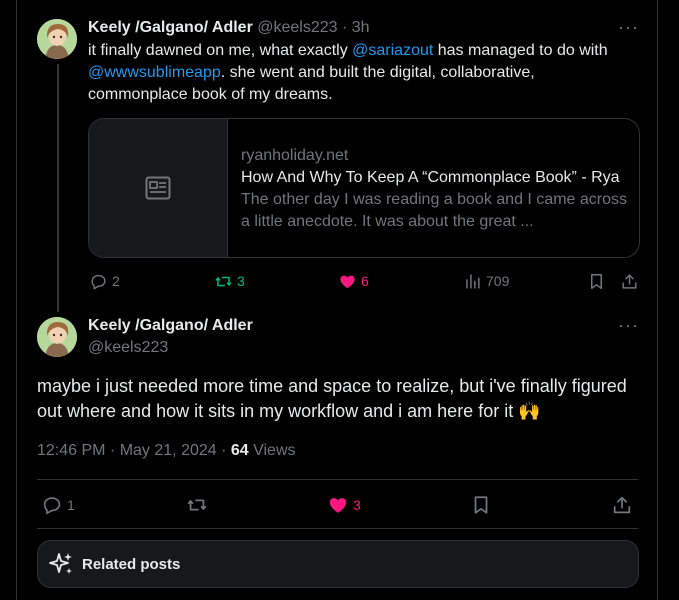  I want to click on card-thumbnail, so click(158, 188).